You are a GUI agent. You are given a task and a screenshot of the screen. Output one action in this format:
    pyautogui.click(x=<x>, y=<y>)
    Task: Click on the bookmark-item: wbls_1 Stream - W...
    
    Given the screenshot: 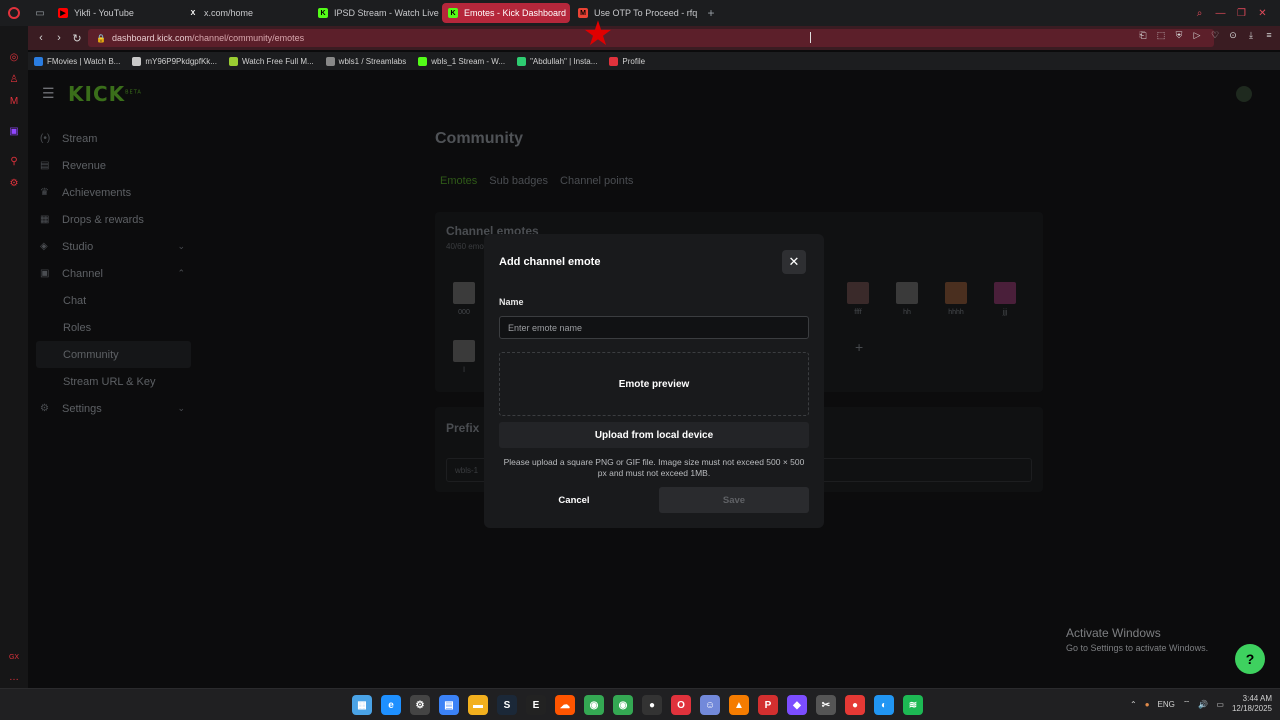 What is the action you would take?
    pyautogui.click(x=461, y=61)
    